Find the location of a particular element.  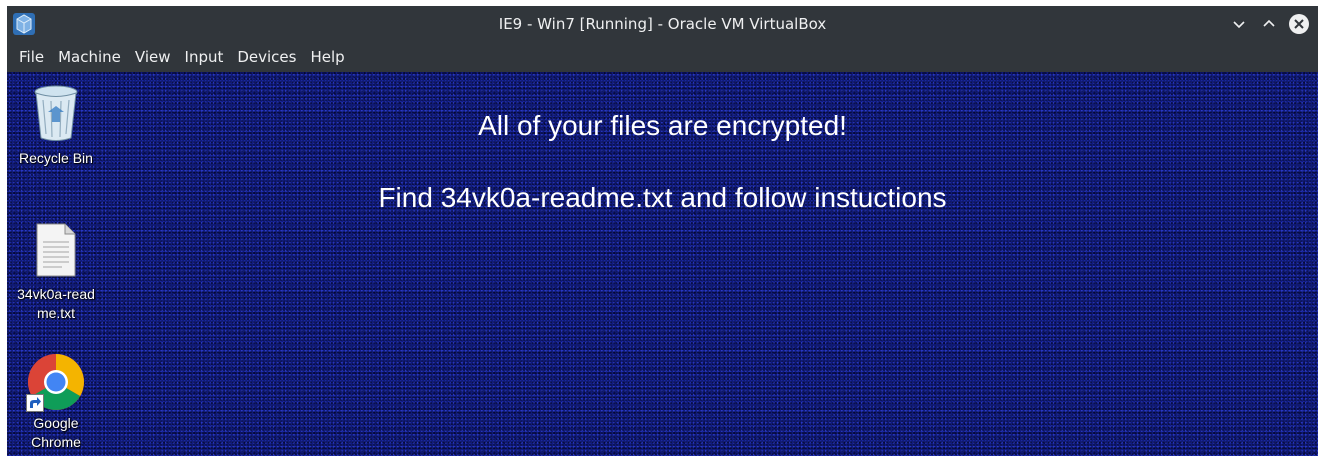

ransom-message-line-1: All of your files are encrypted! is located at coordinates (662, 125).